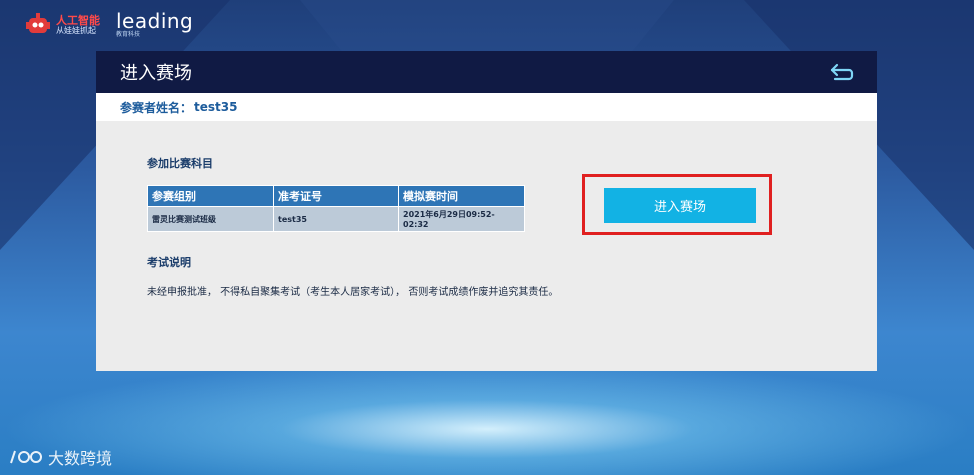 This screenshot has width=974, height=475. I want to click on cell-ticket: test35, so click(336, 219).